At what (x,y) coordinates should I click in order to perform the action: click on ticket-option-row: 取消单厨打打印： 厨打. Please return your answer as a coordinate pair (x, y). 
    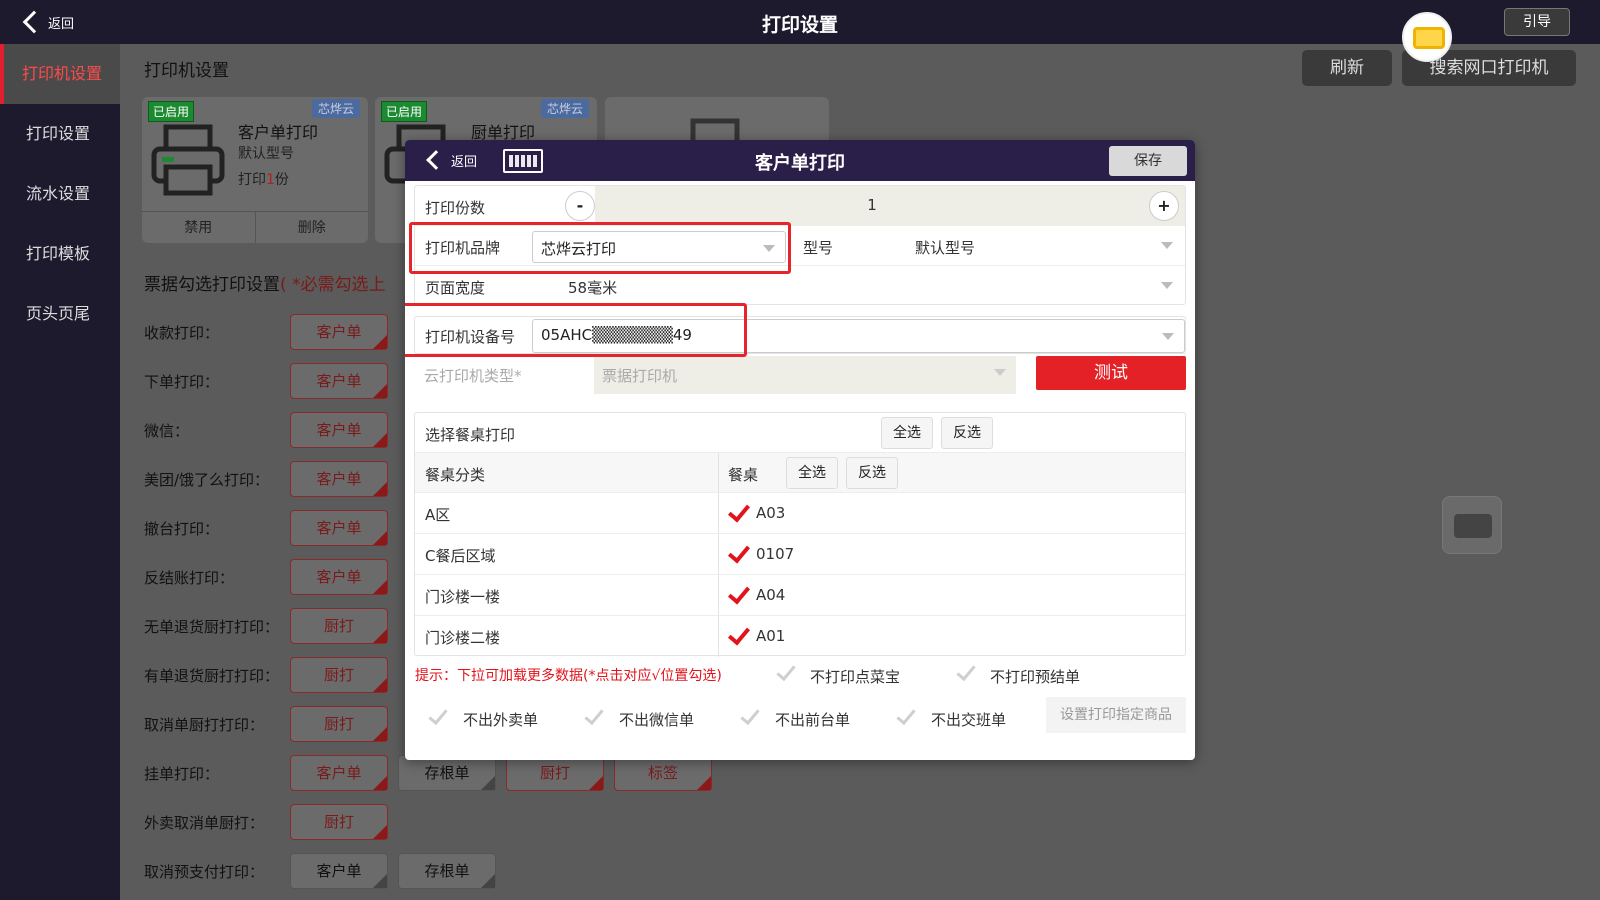
    Looking at the image, I should click on (271, 724).